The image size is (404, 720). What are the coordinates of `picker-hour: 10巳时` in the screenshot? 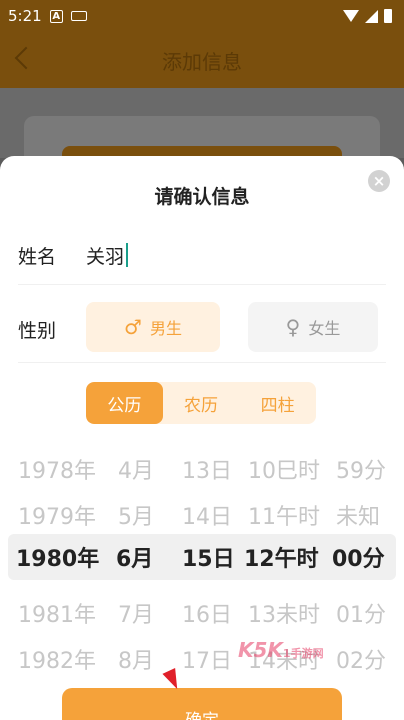 It's located at (284, 471).